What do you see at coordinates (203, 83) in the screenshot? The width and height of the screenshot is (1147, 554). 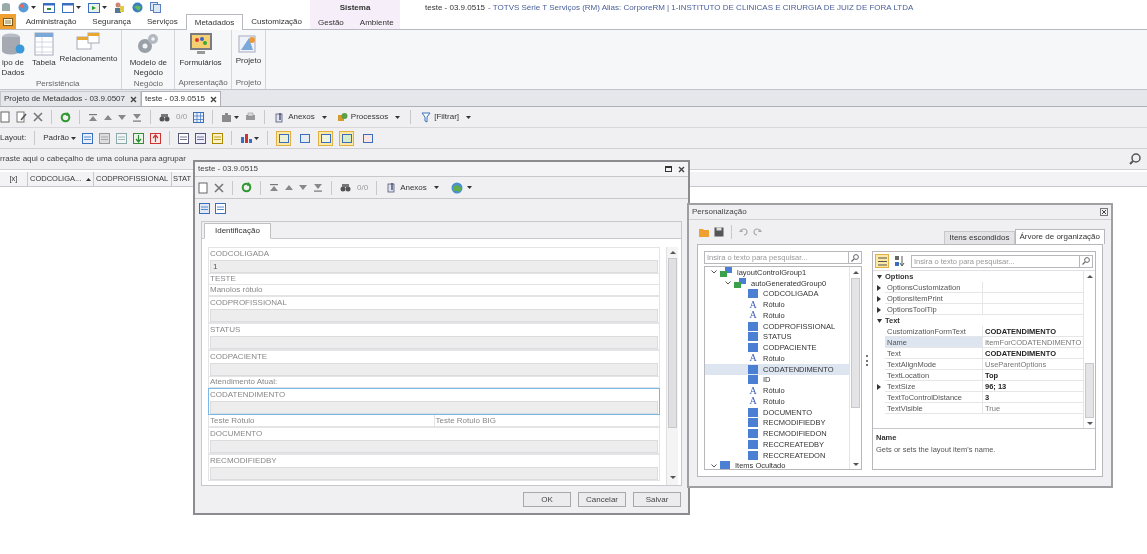 I see `ribbon-group-label: Apresentação` at bounding box center [203, 83].